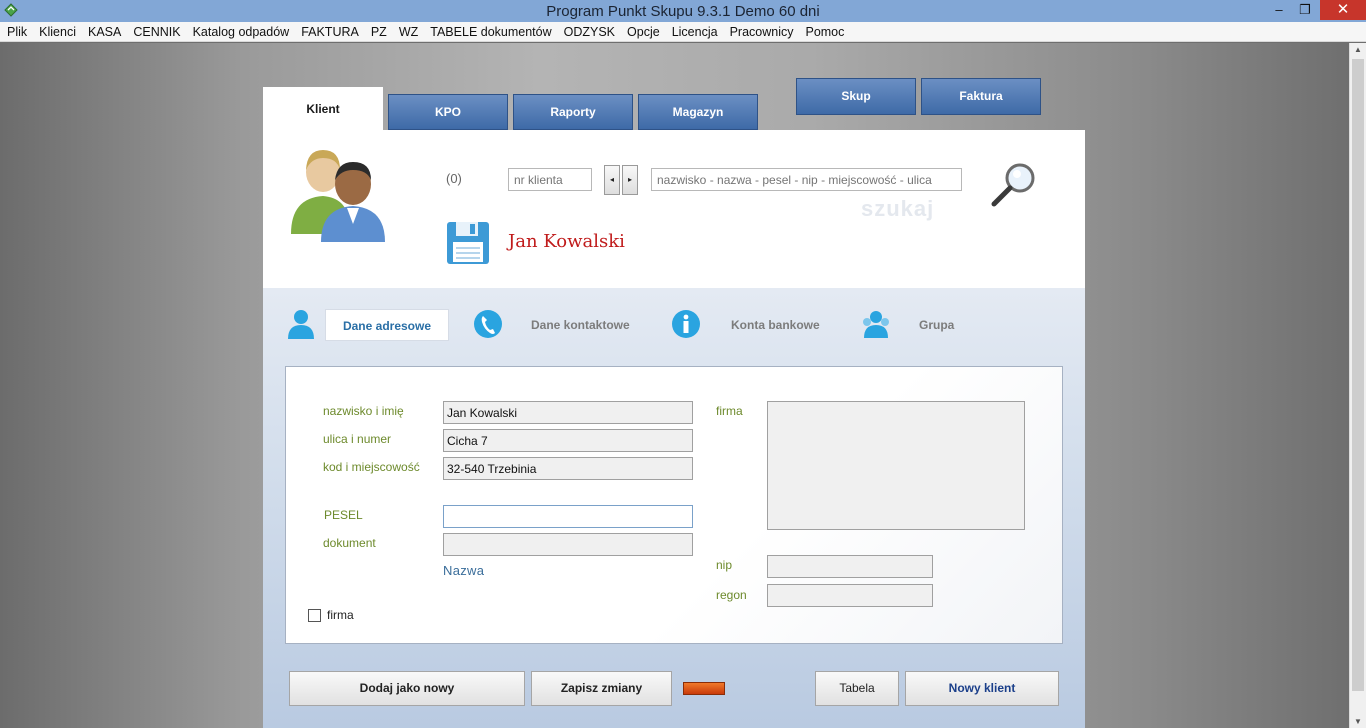 This screenshot has height=728, width=1366. What do you see at coordinates (936, 325) in the screenshot?
I see `subtab-grupa: Grupa` at bounding box center [936, 325].